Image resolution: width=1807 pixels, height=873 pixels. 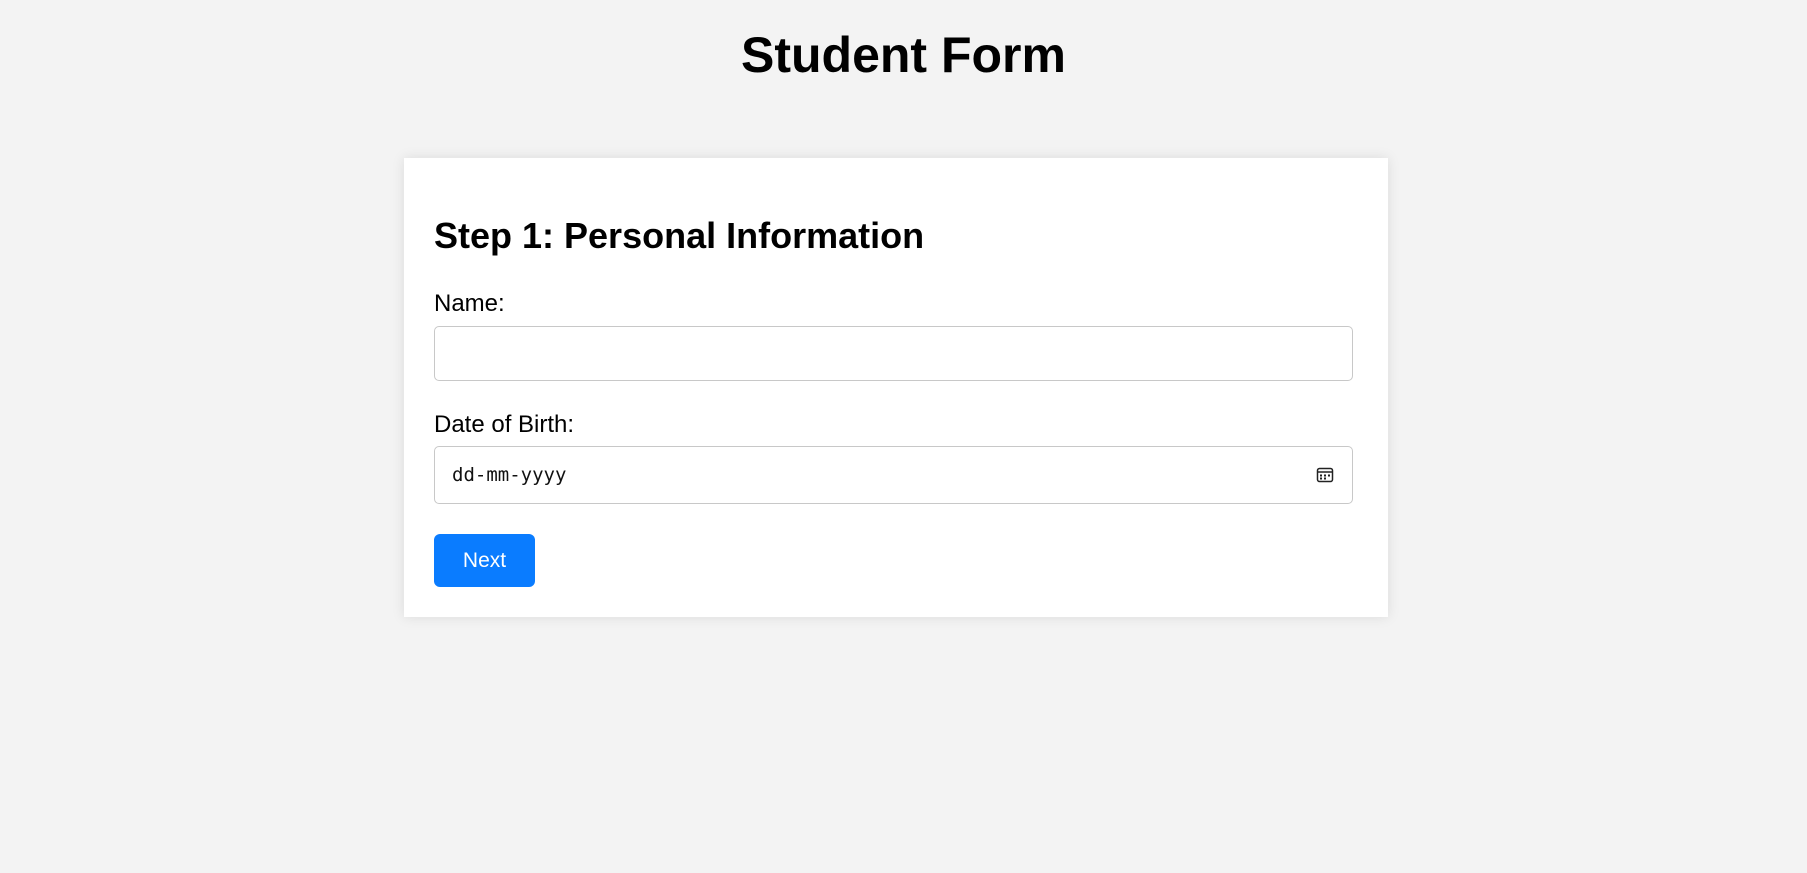 What do you see at coordinates (893, 353) in the screenshot?
I see `name-input` at bounding box center [893, 353].